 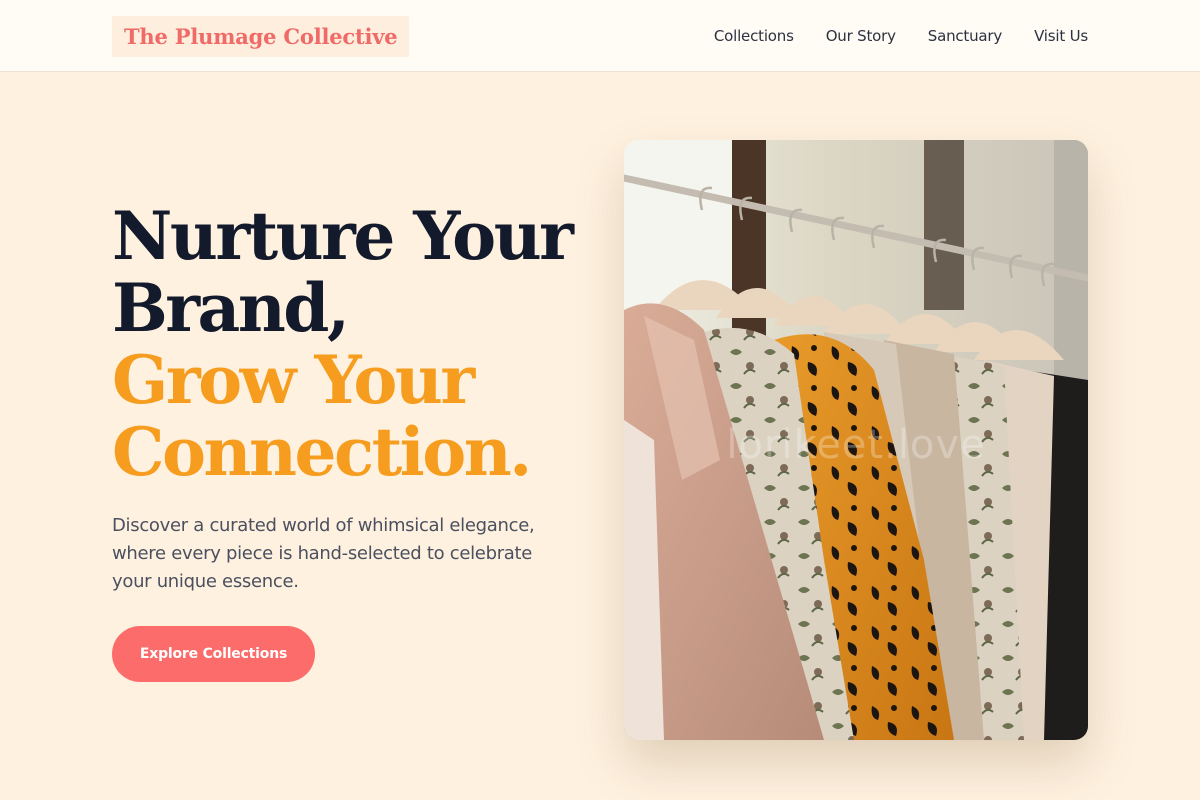 What do you see at coordinates (231, 308) in the screenshot?
I see `headline-line-2: Brand,` at bounding box center [231, 308].